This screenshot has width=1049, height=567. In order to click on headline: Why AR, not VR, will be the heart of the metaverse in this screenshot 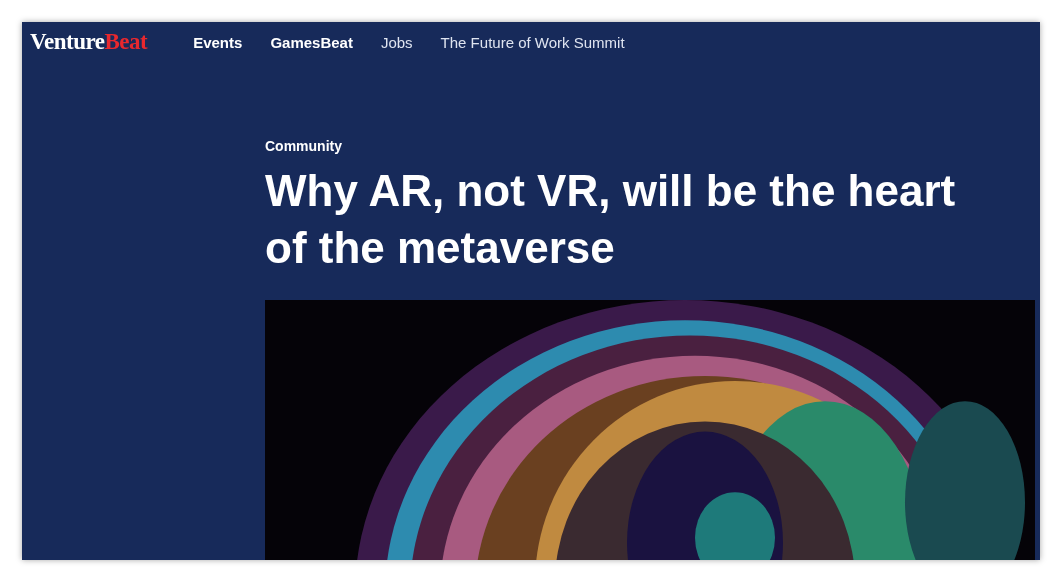, I will do `click(611, 219)`.